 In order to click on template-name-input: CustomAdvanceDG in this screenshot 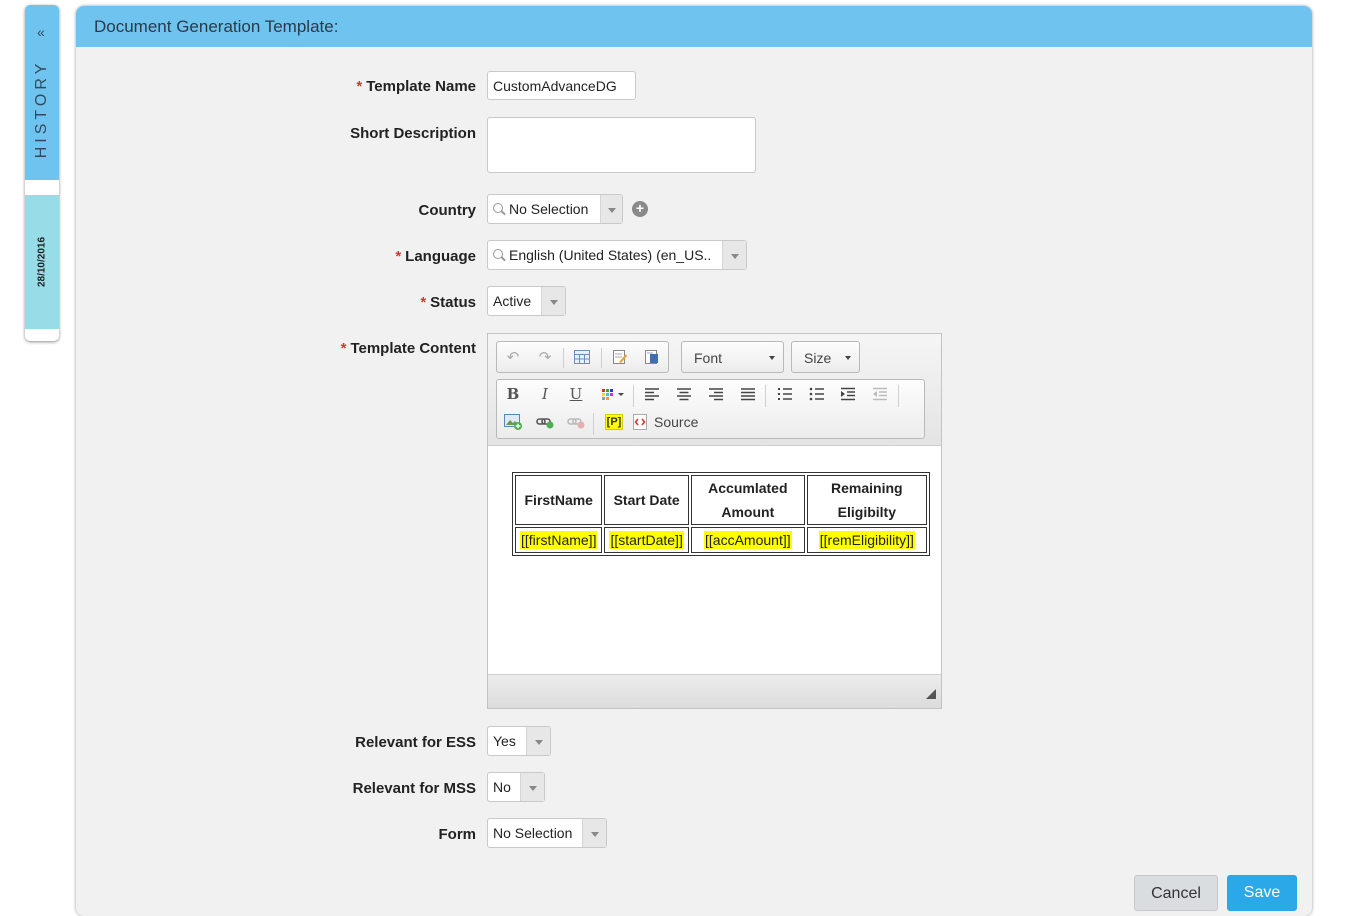, I will do `click(561, 85)`.